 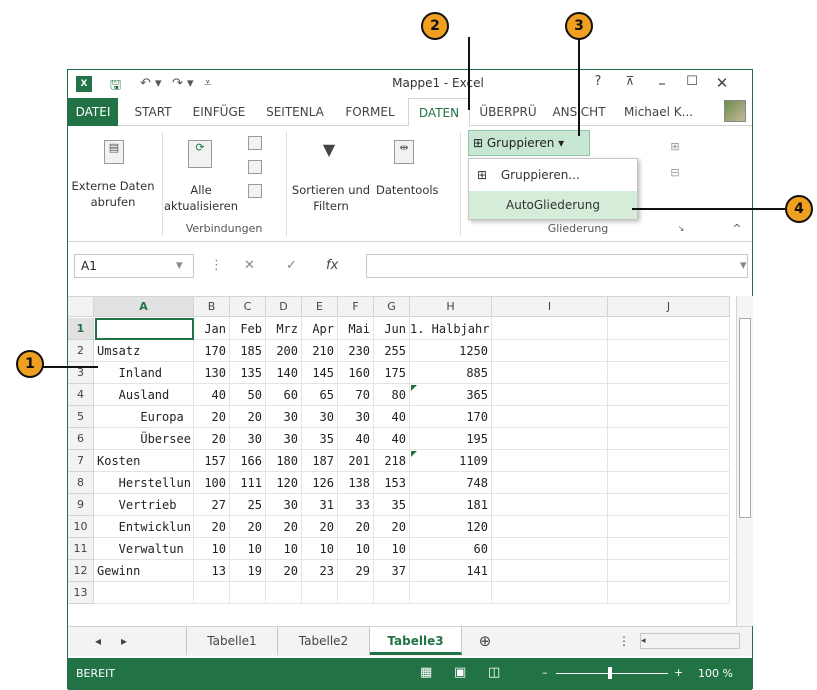 What do you see at coordinates (284, 351) in the screenshot?
I see `table-cell: 200` at bounding box center [284, 351].